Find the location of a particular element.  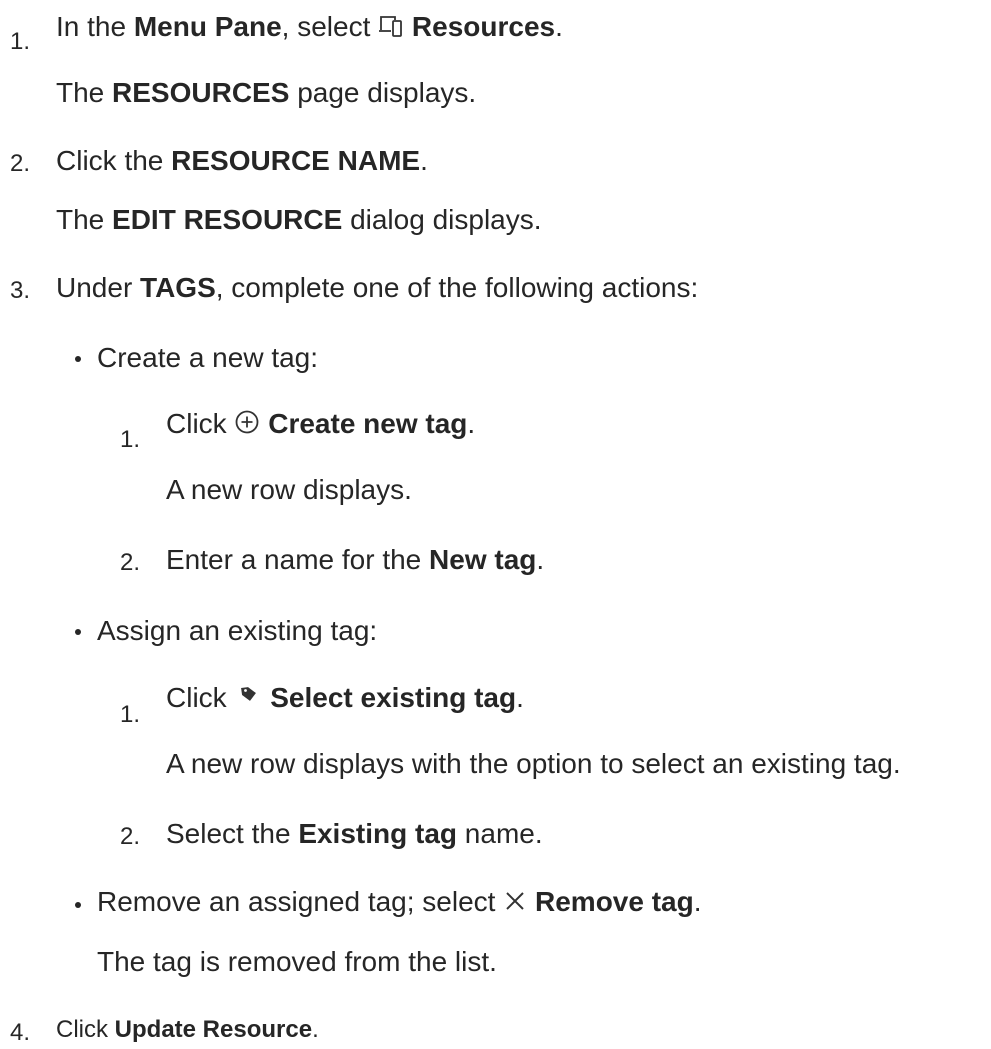

step-1-pre: In the is located at coordinates (91, 26).